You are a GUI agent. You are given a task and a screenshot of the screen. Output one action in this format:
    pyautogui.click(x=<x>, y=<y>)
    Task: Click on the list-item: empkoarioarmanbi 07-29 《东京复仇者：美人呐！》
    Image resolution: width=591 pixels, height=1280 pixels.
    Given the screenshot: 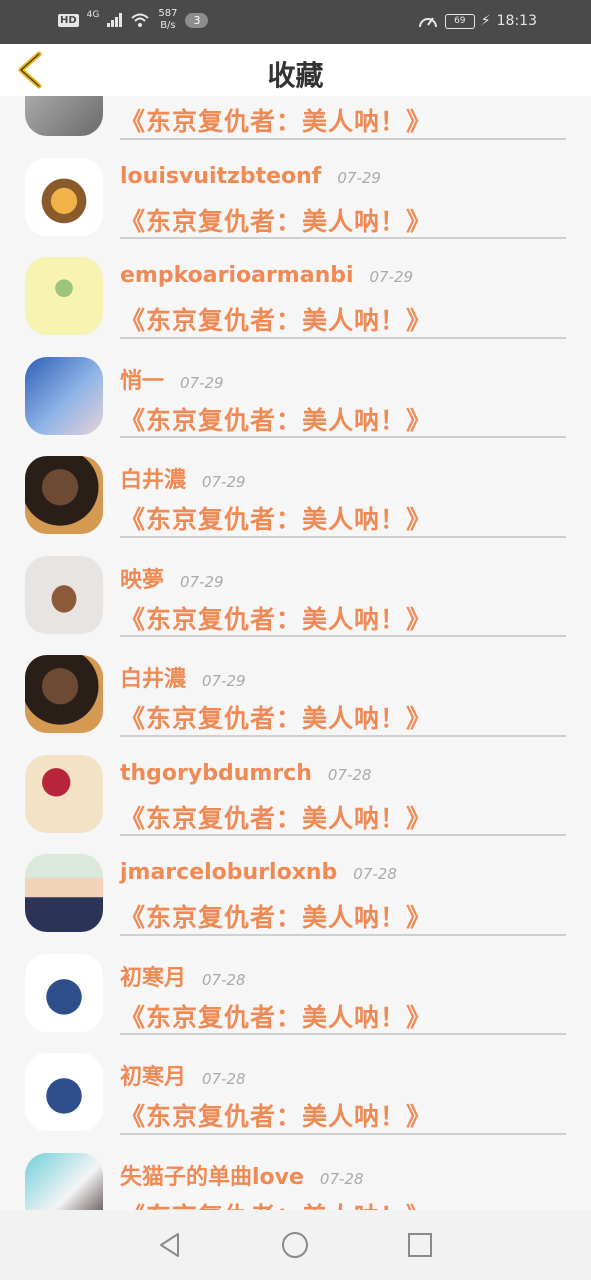 What is the action you would take?
    pyautogui.click(x=295, y=282)
    